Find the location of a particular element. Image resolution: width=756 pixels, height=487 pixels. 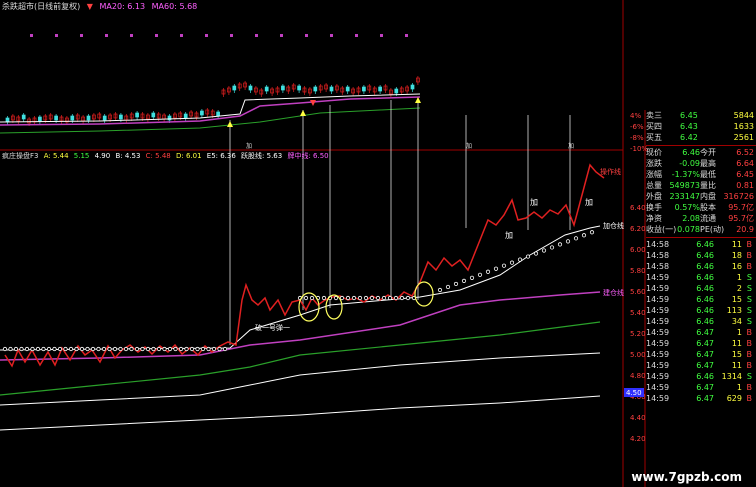

price-scale-label: 6.20 is located at coordinates (638, 229).